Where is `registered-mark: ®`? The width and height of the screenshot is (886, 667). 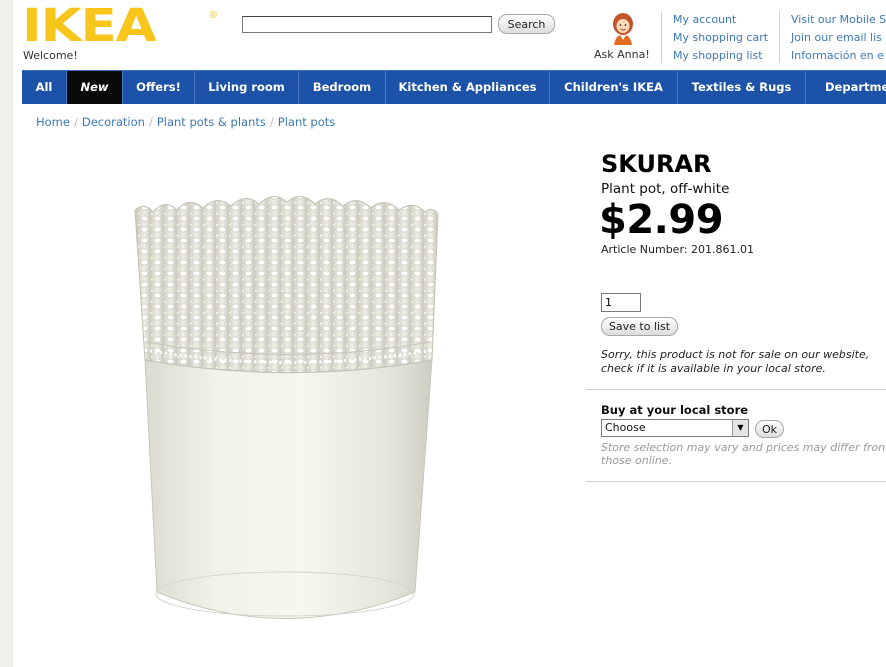
registered-mark: ® is located at coordinates (213, 15).